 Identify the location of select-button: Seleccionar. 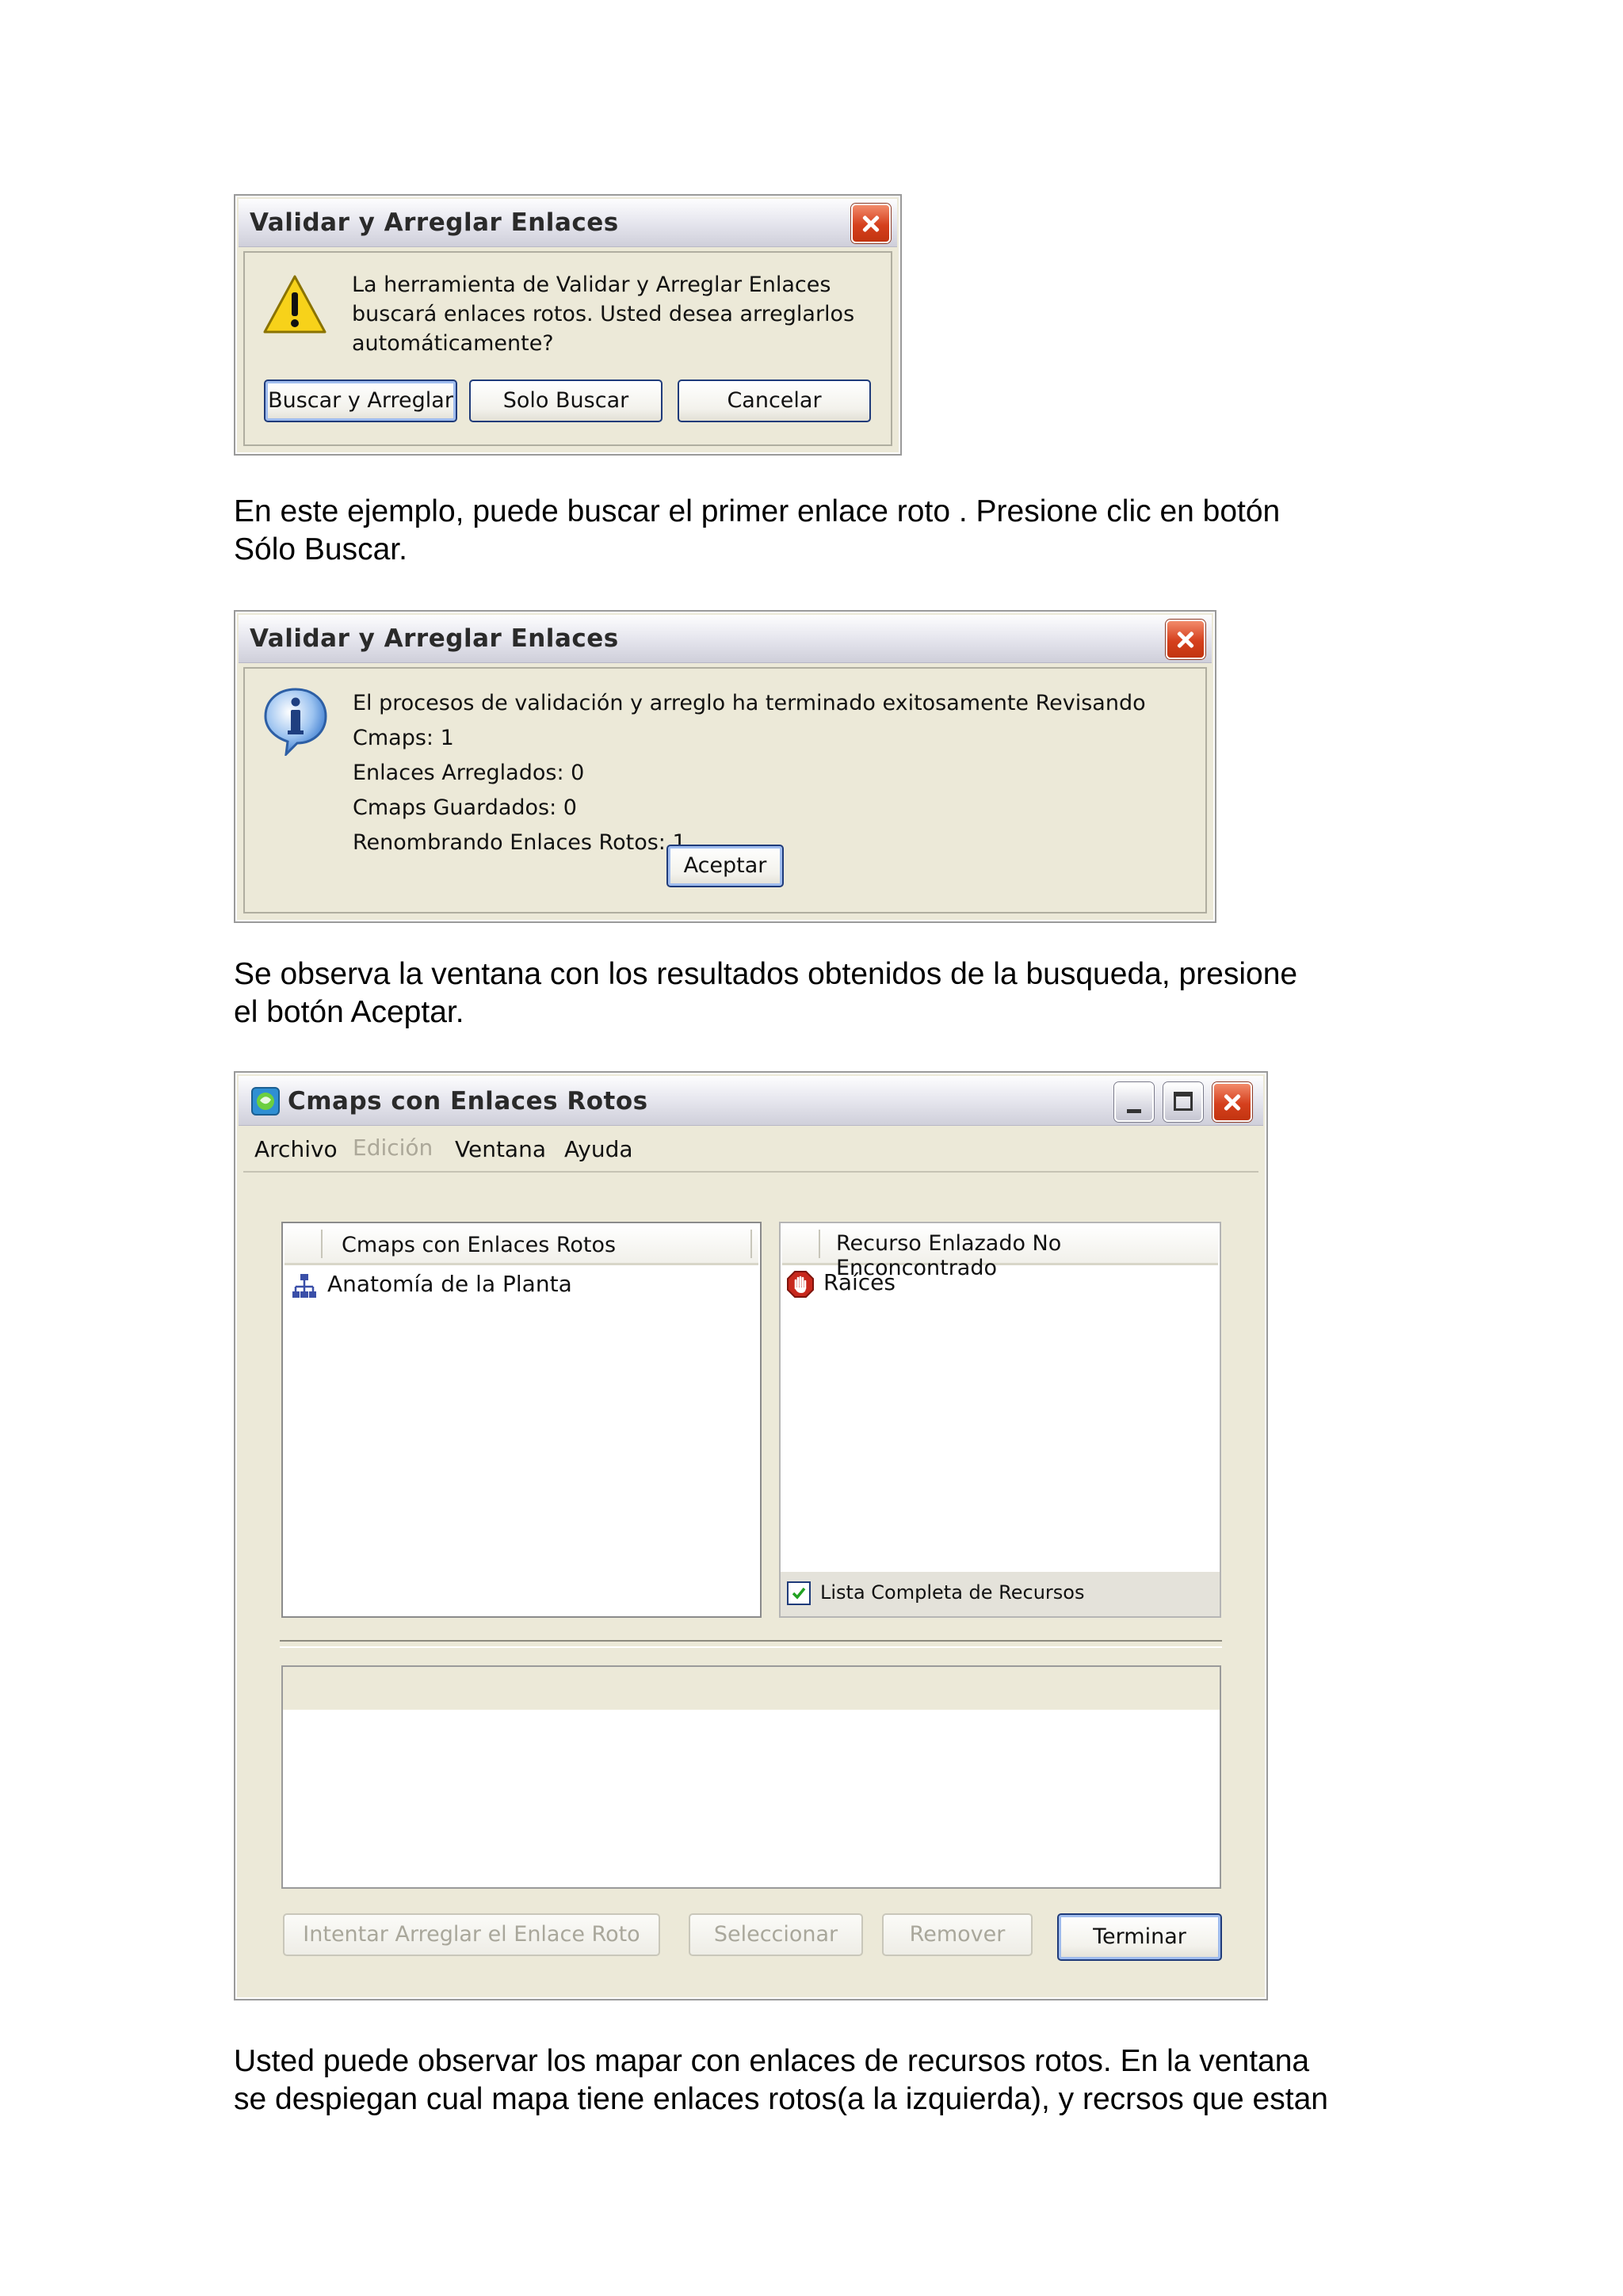
(776, 1934).